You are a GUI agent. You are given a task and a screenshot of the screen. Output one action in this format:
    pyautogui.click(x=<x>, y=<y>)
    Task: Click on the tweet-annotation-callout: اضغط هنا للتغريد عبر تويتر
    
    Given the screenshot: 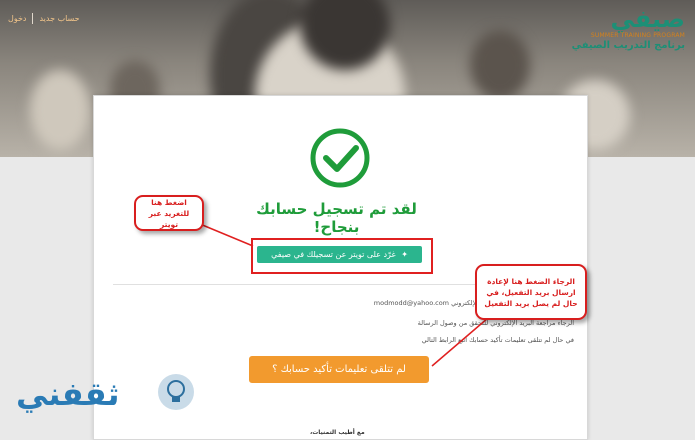 What is the action you would take?
    pyautogui.click(x=169, y=213)
    